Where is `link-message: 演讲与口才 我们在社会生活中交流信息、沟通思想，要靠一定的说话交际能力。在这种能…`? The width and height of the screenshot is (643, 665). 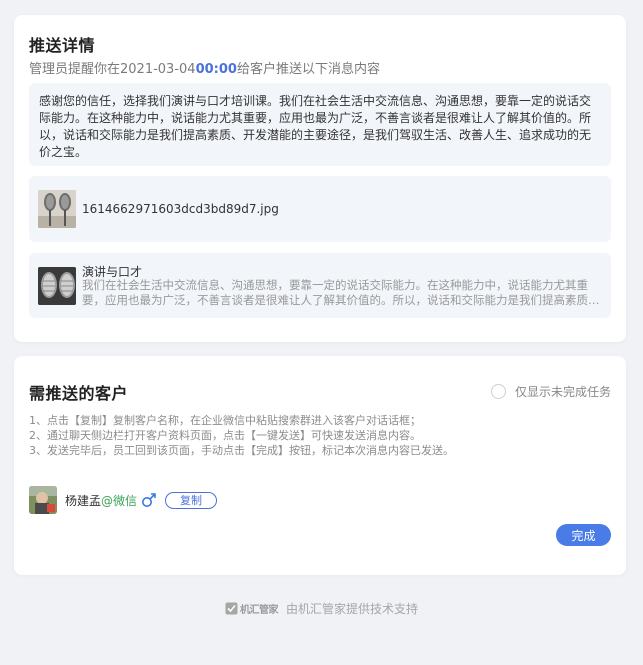
link-message: 演讲与口才 我们在社会生活中交流信息、沟通思想，要靠一定的说话交际能力。在这种能… is located at coordinates (320, 285).